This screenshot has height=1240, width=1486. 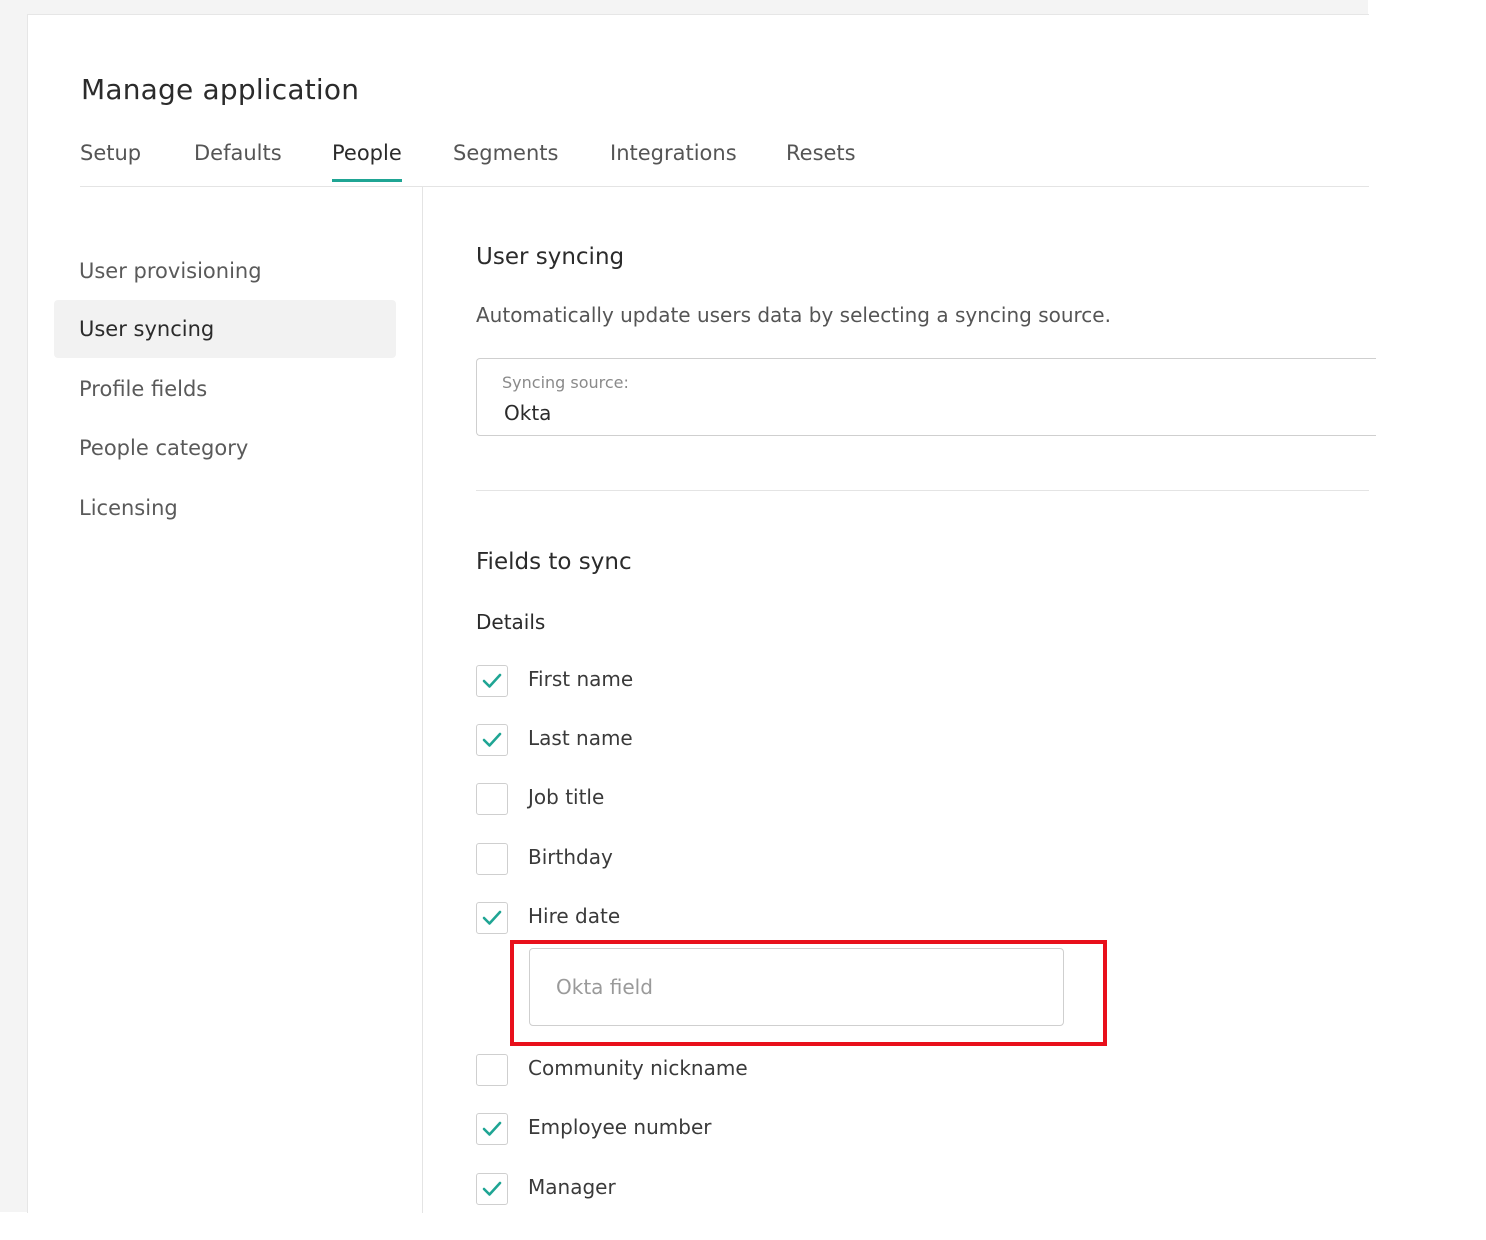 I want to click on sidebar-item-user-provisioning: User provisioning, so click(x=225, y=271).